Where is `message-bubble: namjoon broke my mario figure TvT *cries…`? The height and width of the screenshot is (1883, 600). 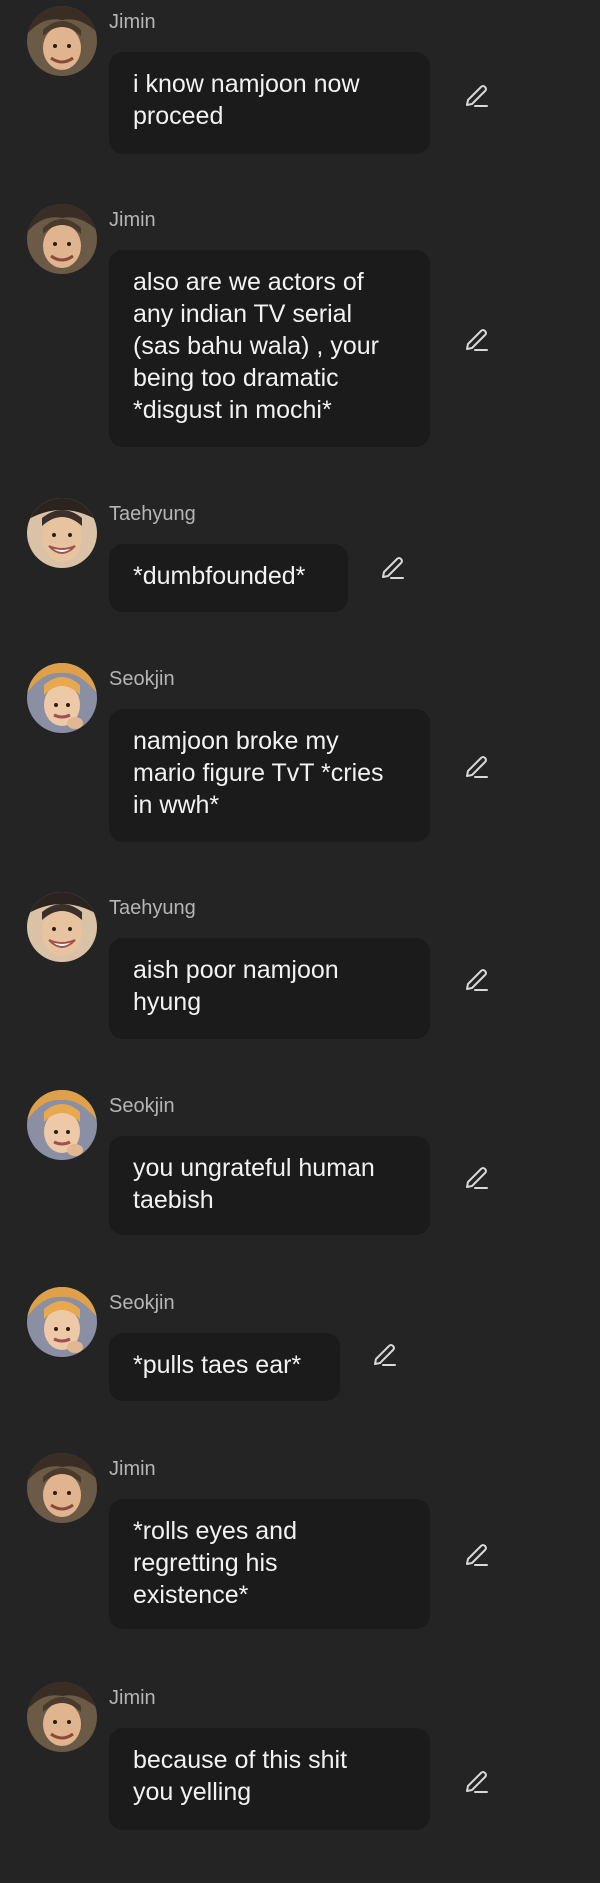 message-bubble: namjoon broke my mario figure TvT *cries… is located at coordinates (269, 775).